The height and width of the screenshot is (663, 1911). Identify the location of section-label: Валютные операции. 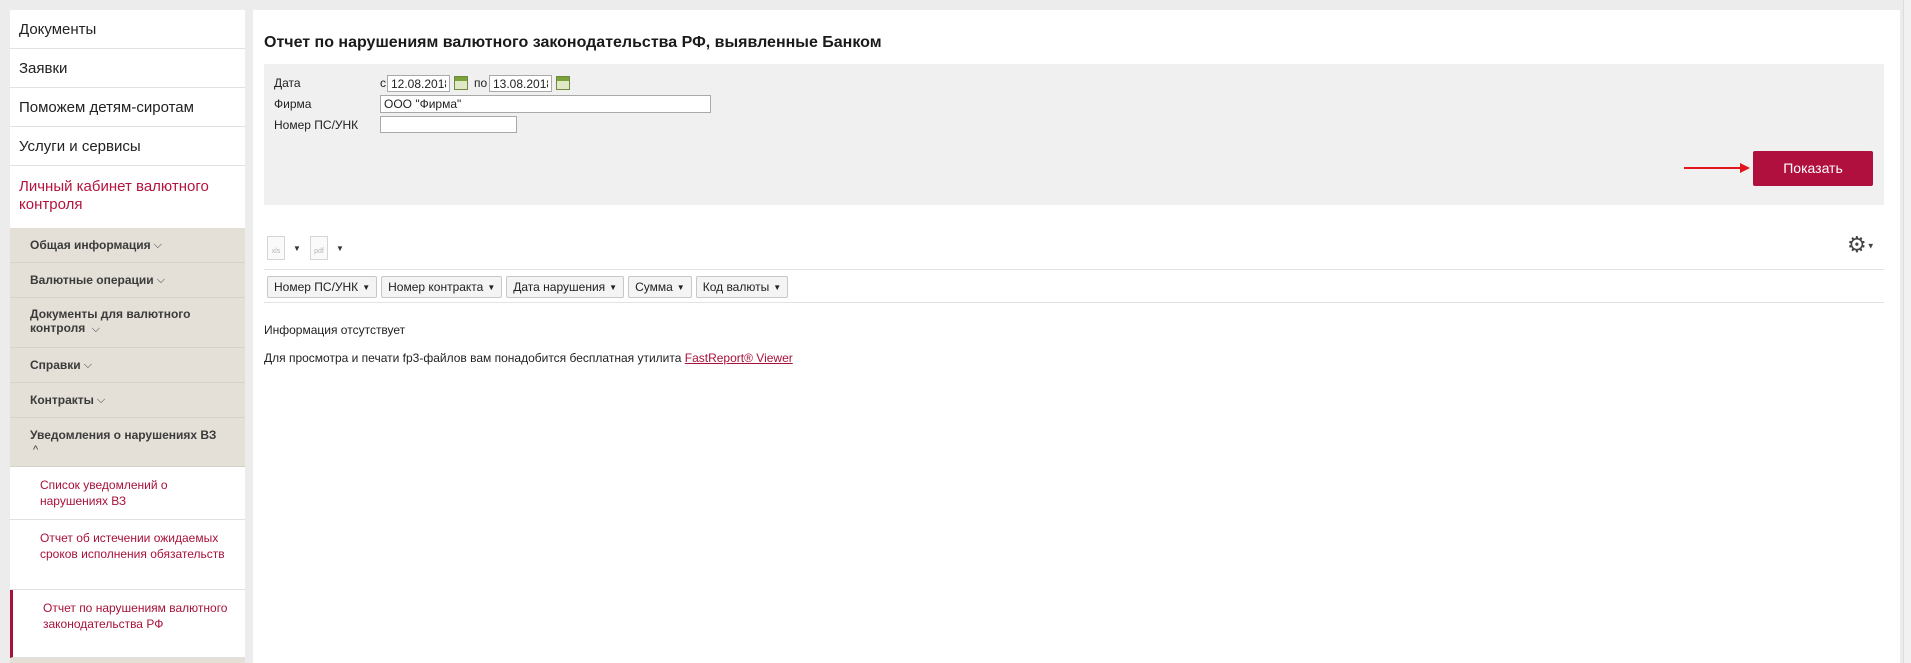
(92, 280).